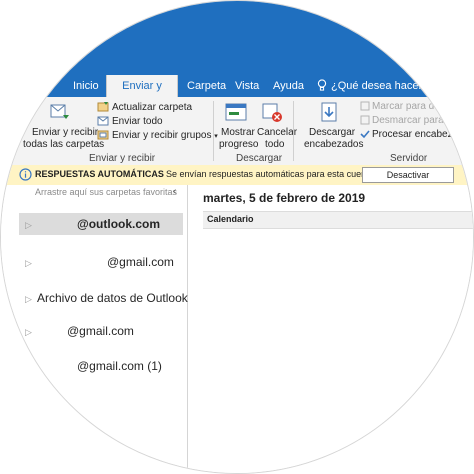 The width and height of the screenshot is (474, 474). I want to click on download-headers-button-line2: encabezados, so click(334, 144).